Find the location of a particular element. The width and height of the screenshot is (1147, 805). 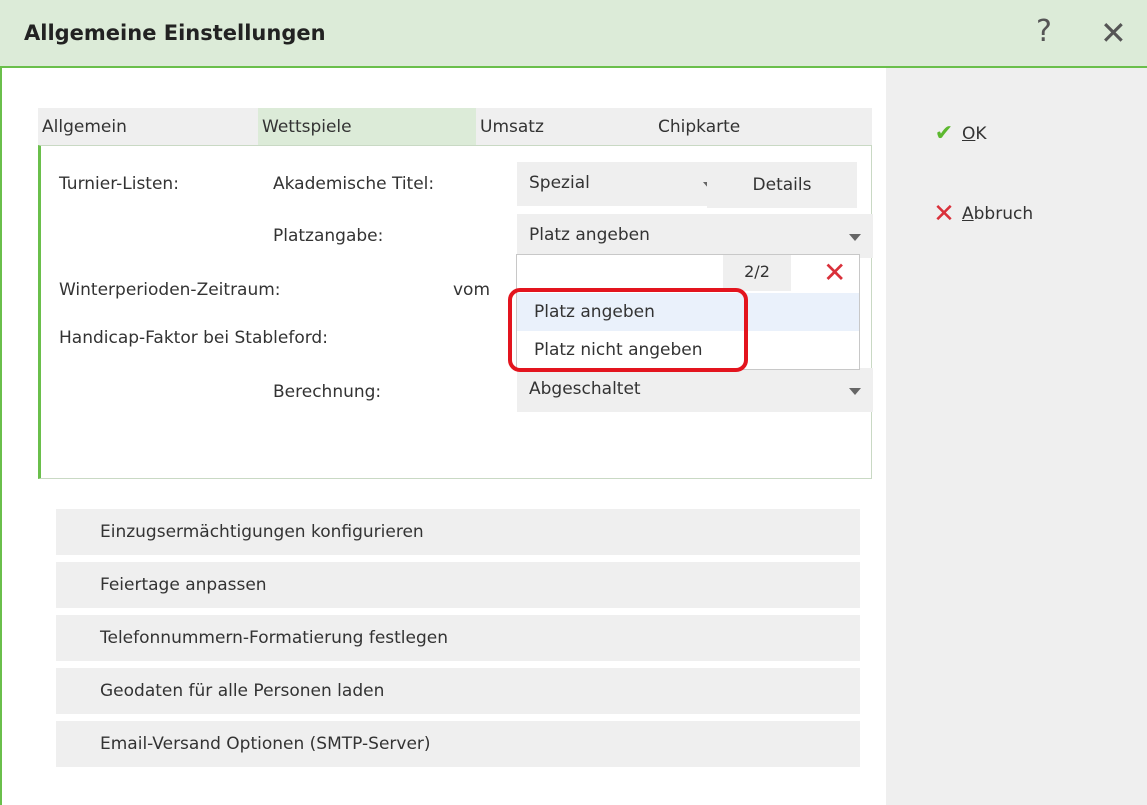

cancel-label: Abbruch is located at coordinates (998, 214).